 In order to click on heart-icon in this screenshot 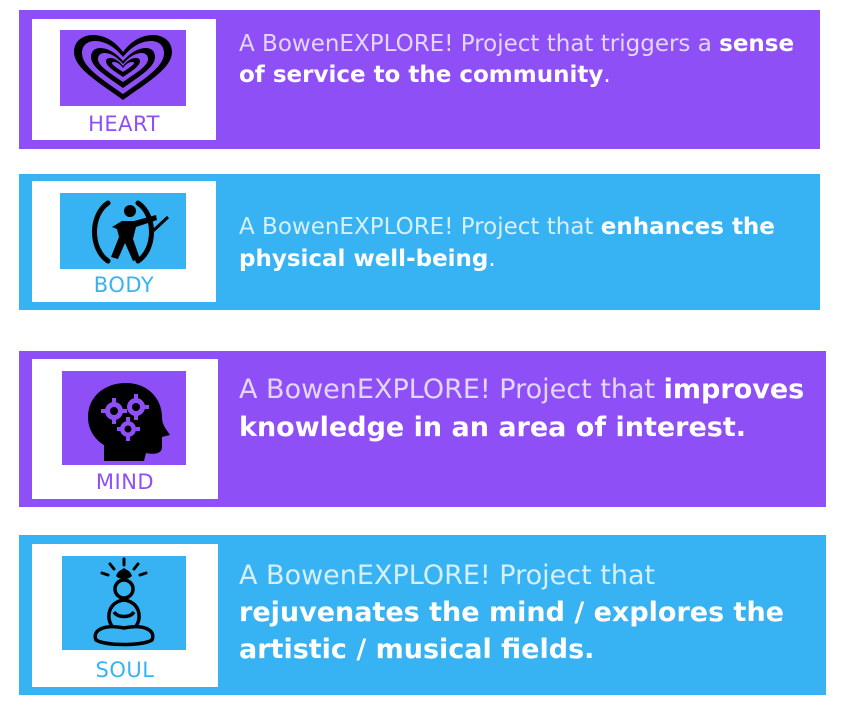, I will do `click(123, 68)`.